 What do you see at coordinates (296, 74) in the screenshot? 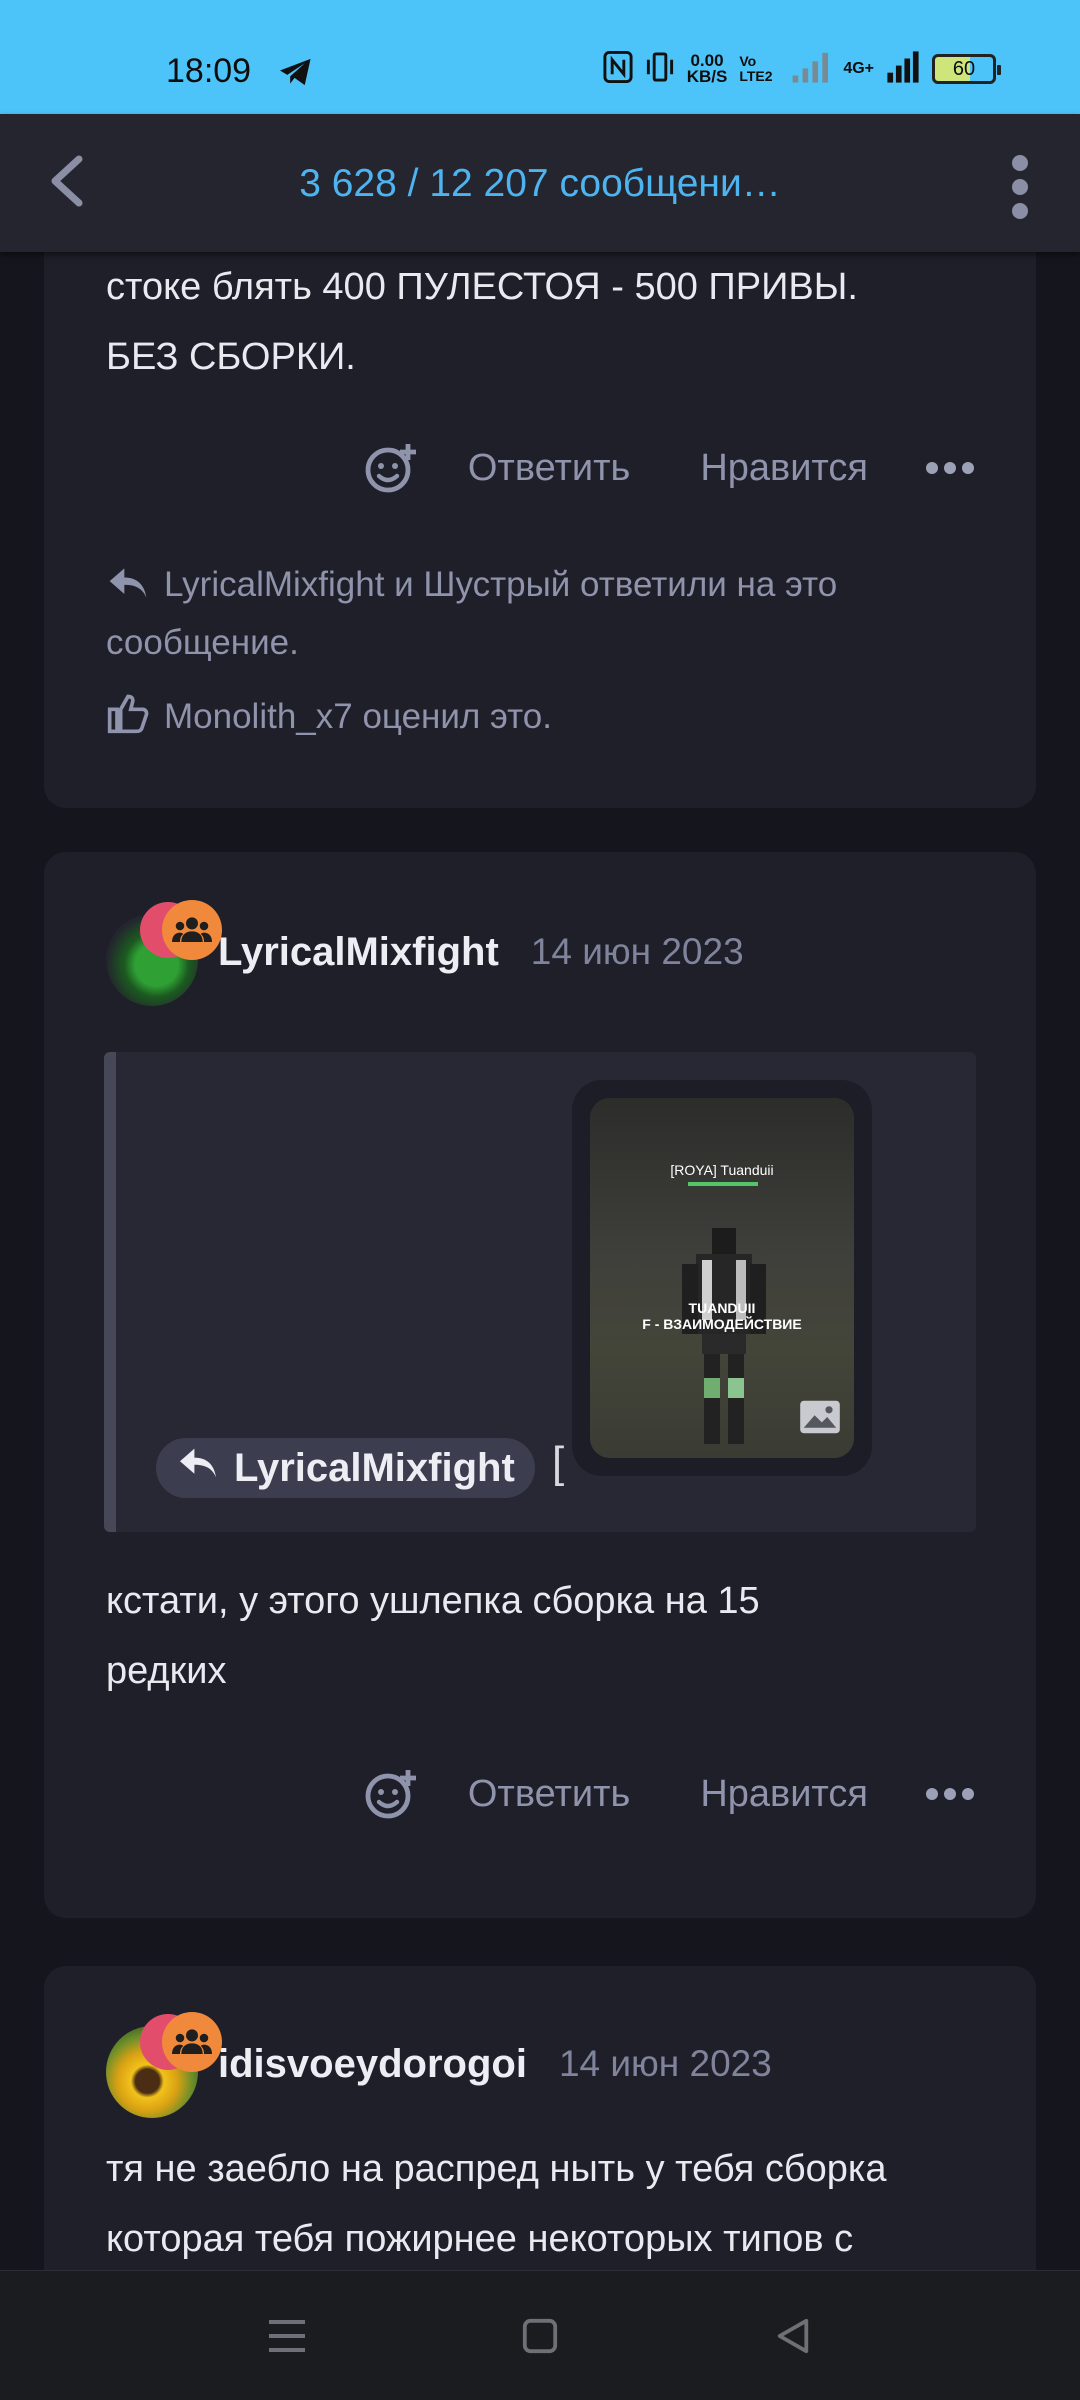
I see `telegram-icon` at bounding box center [296, 74].